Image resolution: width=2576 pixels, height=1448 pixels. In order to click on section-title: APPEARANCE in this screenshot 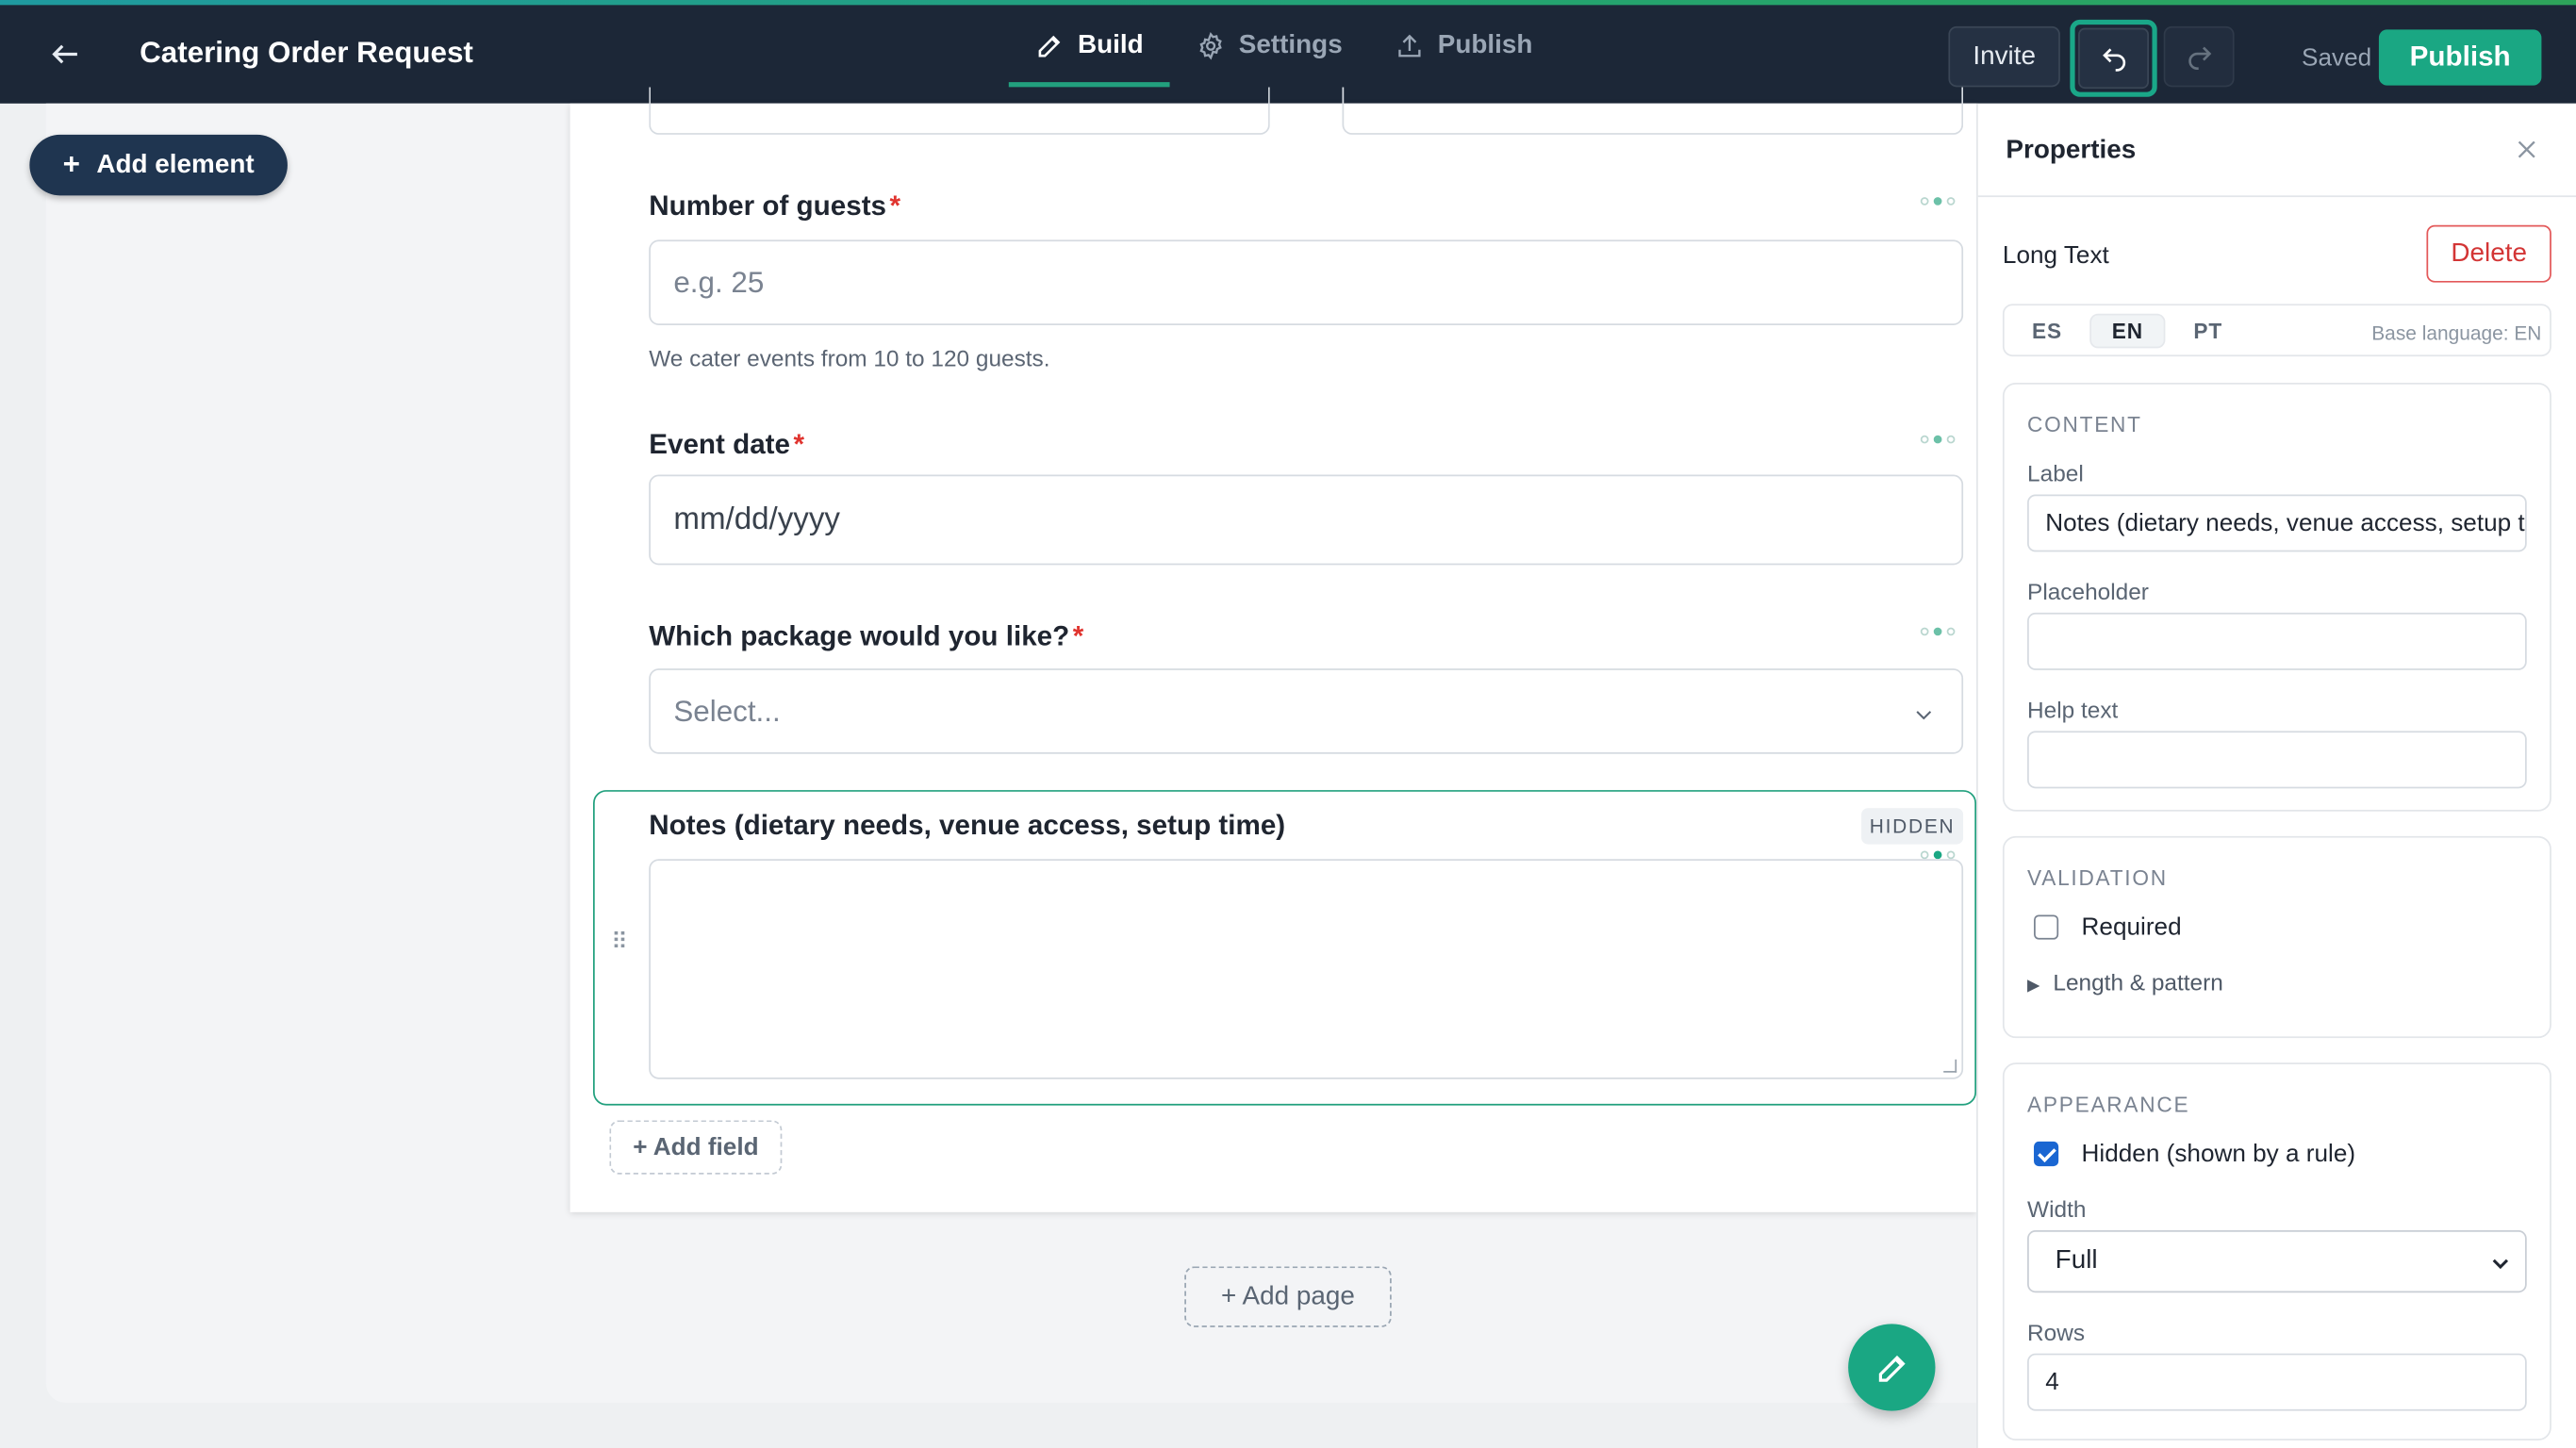, I will do `click(2108, 1104)`.